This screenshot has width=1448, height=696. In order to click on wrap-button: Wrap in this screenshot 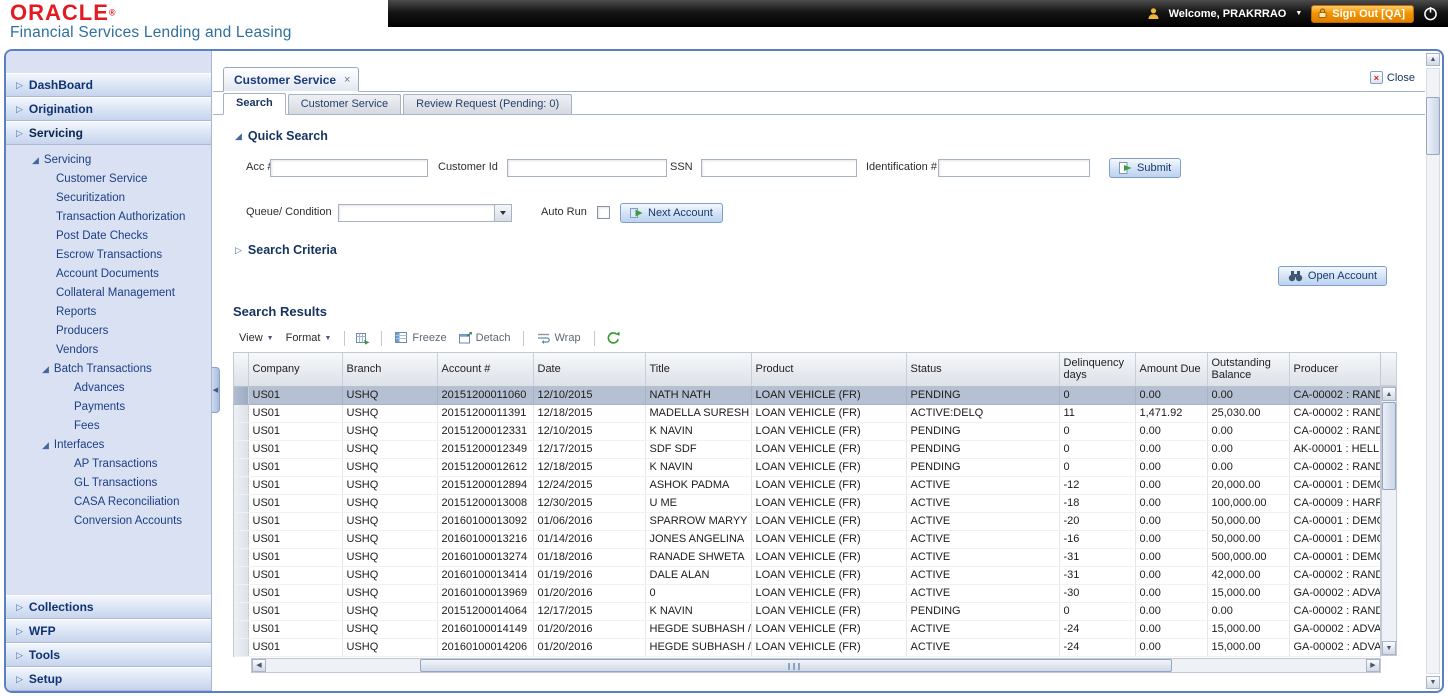, I will do `click(558, 338)`.